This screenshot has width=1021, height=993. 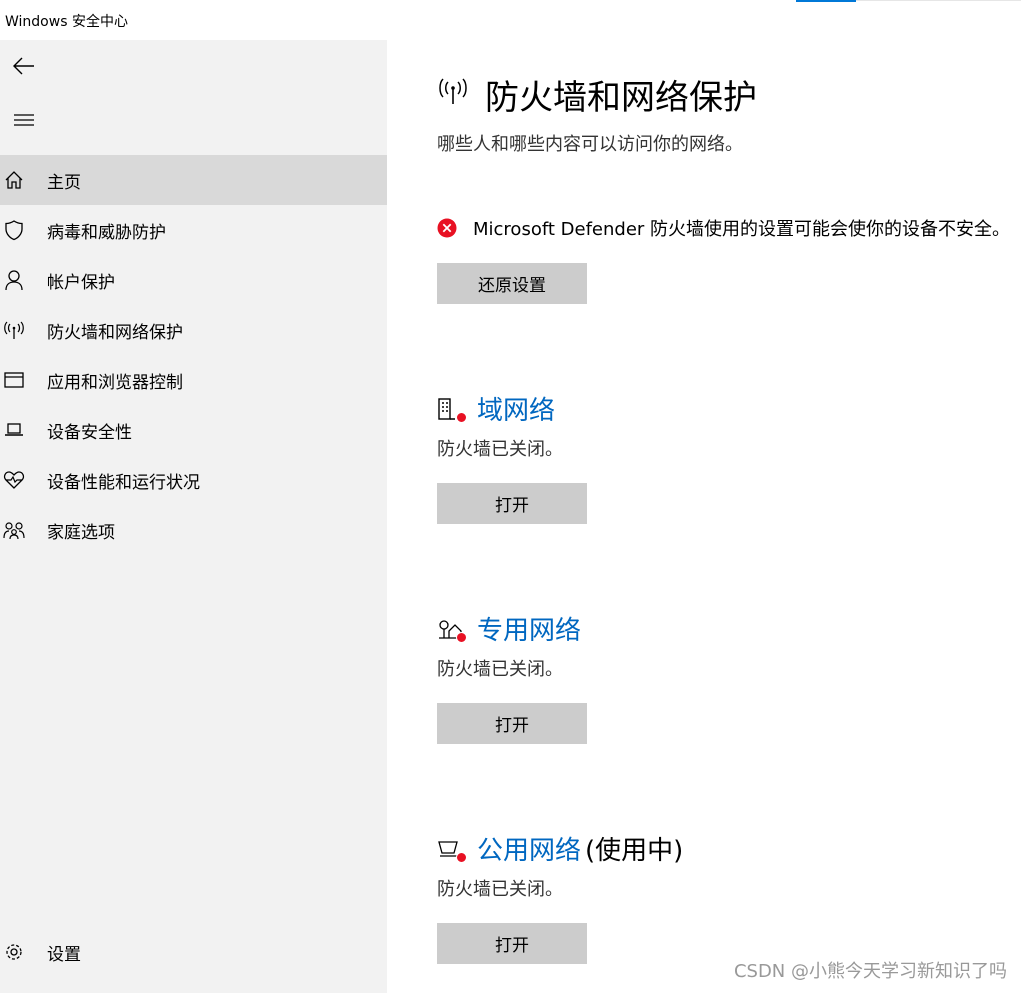 What do you see at coordinates (193, 530) in the screenshot?
I see `sidebar-item-family-options: 家庭选项` at bounding box center [193, 530].